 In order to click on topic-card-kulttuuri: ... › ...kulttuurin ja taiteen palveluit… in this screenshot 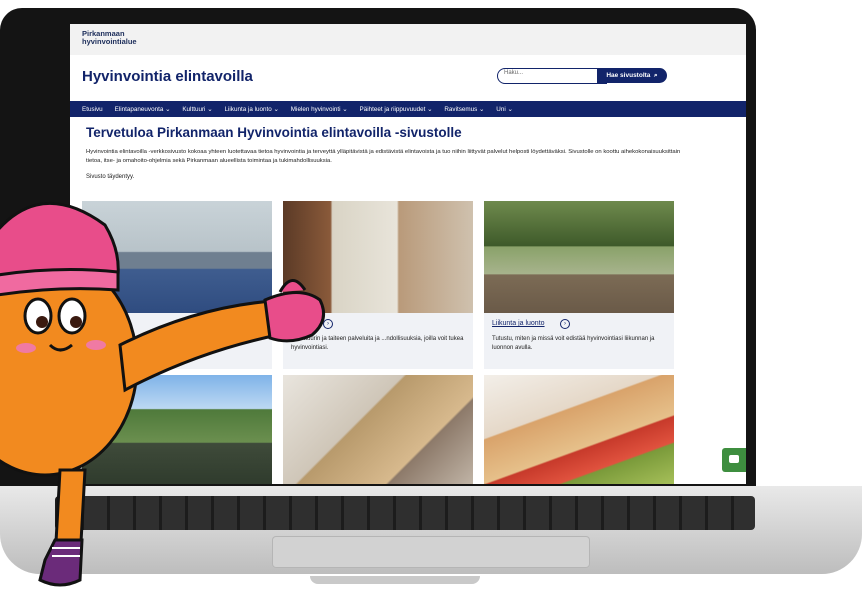, I will do `click(378, 285)`.